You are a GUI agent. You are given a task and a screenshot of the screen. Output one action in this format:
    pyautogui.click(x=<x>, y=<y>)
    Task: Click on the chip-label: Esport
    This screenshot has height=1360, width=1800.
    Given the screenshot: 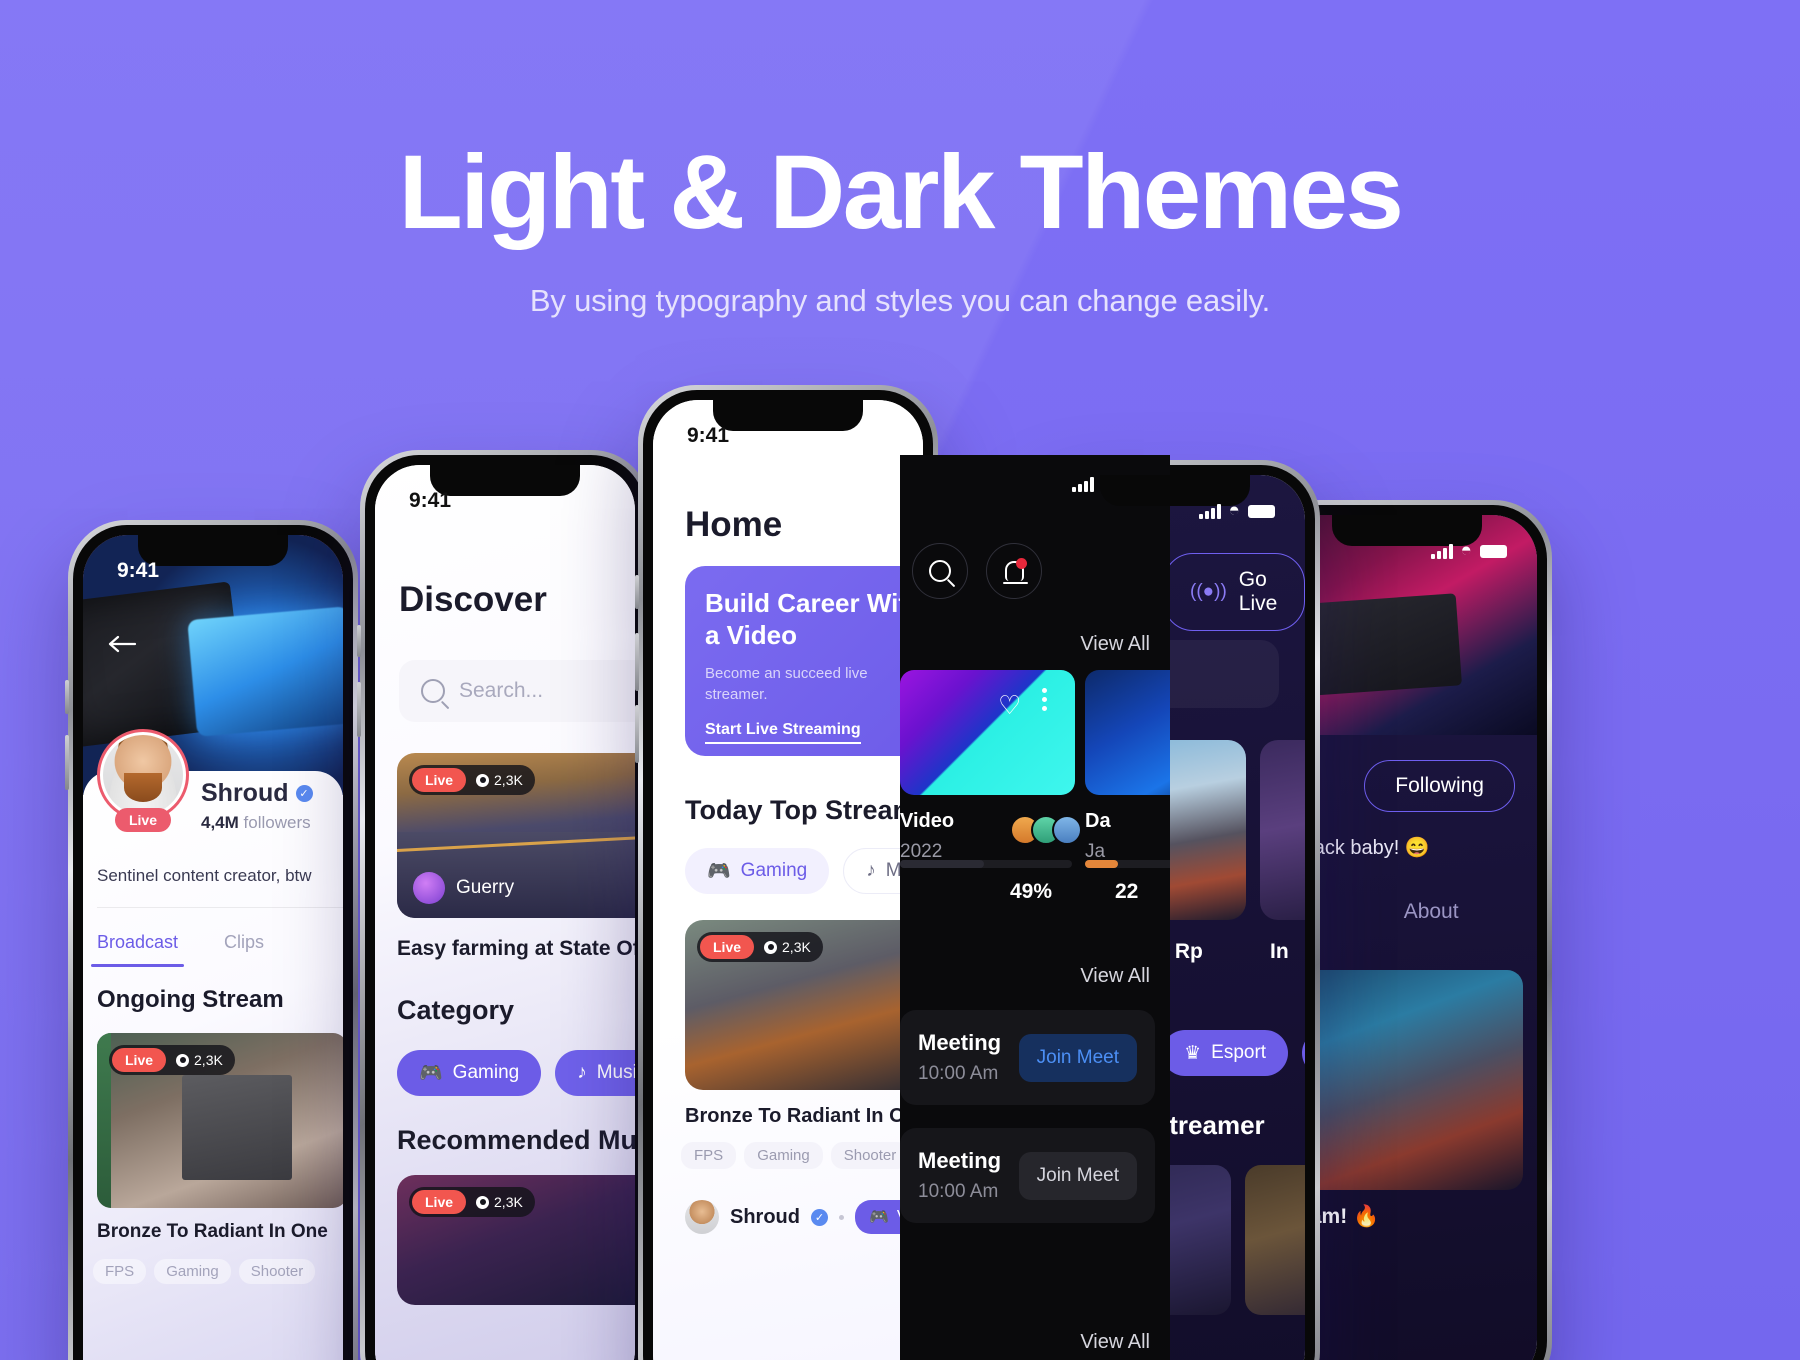 What is the action you would take?
    pyautogui.click(x=1239, y=1052)
    